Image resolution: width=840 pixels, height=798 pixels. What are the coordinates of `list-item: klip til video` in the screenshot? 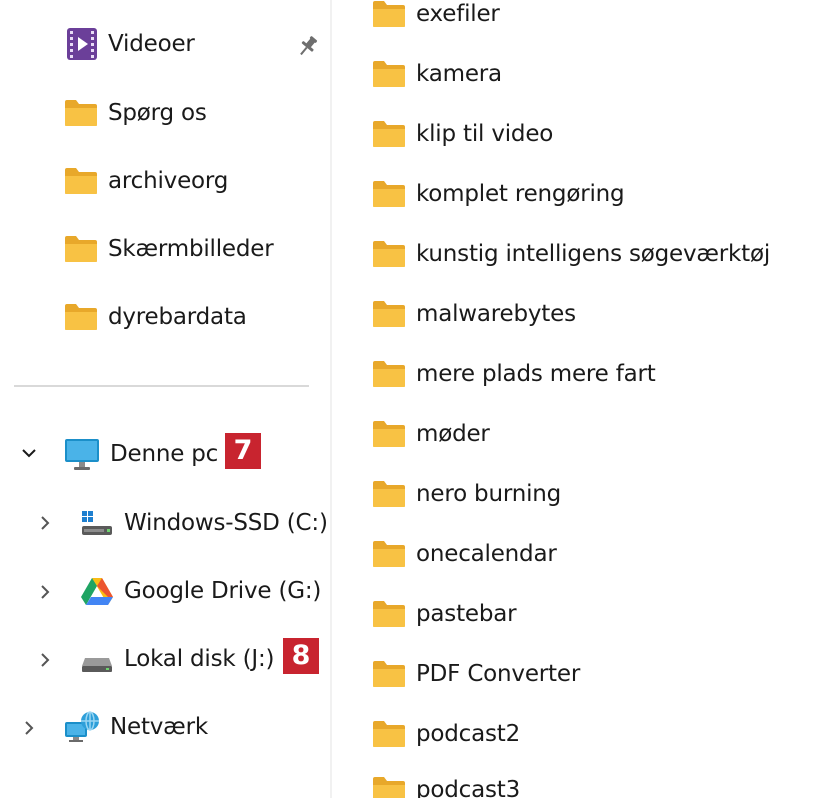 It's located at (462, 134).